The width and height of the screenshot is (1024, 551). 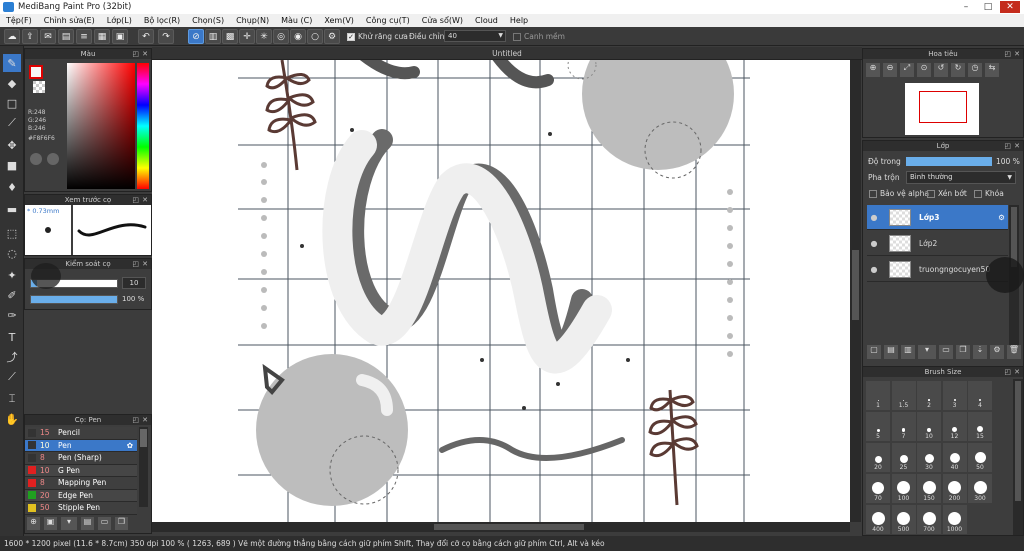 What do you see at coordinates (196, 36) in the screenshot?
I see `snap-off-icon: ⊘` at bounding box center [196, 36].